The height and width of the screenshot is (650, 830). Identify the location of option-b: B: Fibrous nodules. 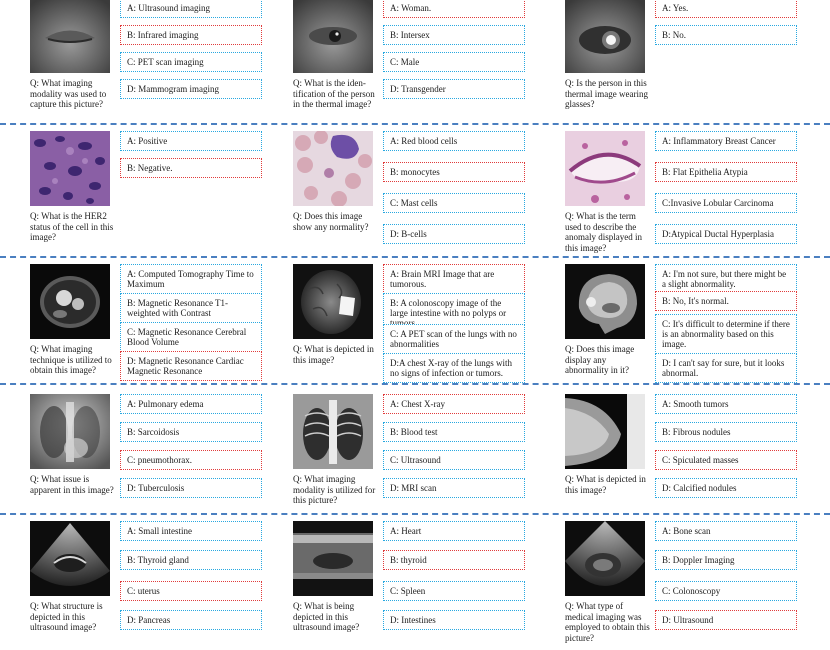
(726, 432).